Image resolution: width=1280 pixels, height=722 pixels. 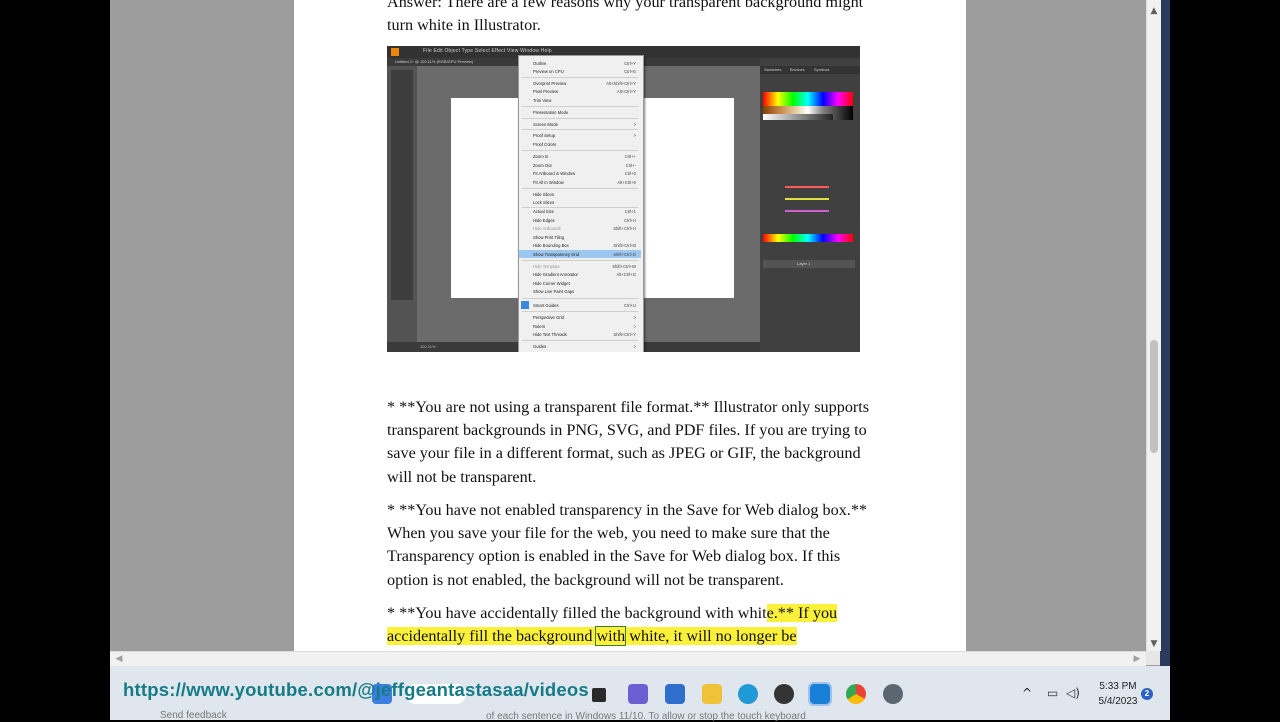 I want to click on menu-item-lock-slices: Lock Slices, so click(x=544, y=202).